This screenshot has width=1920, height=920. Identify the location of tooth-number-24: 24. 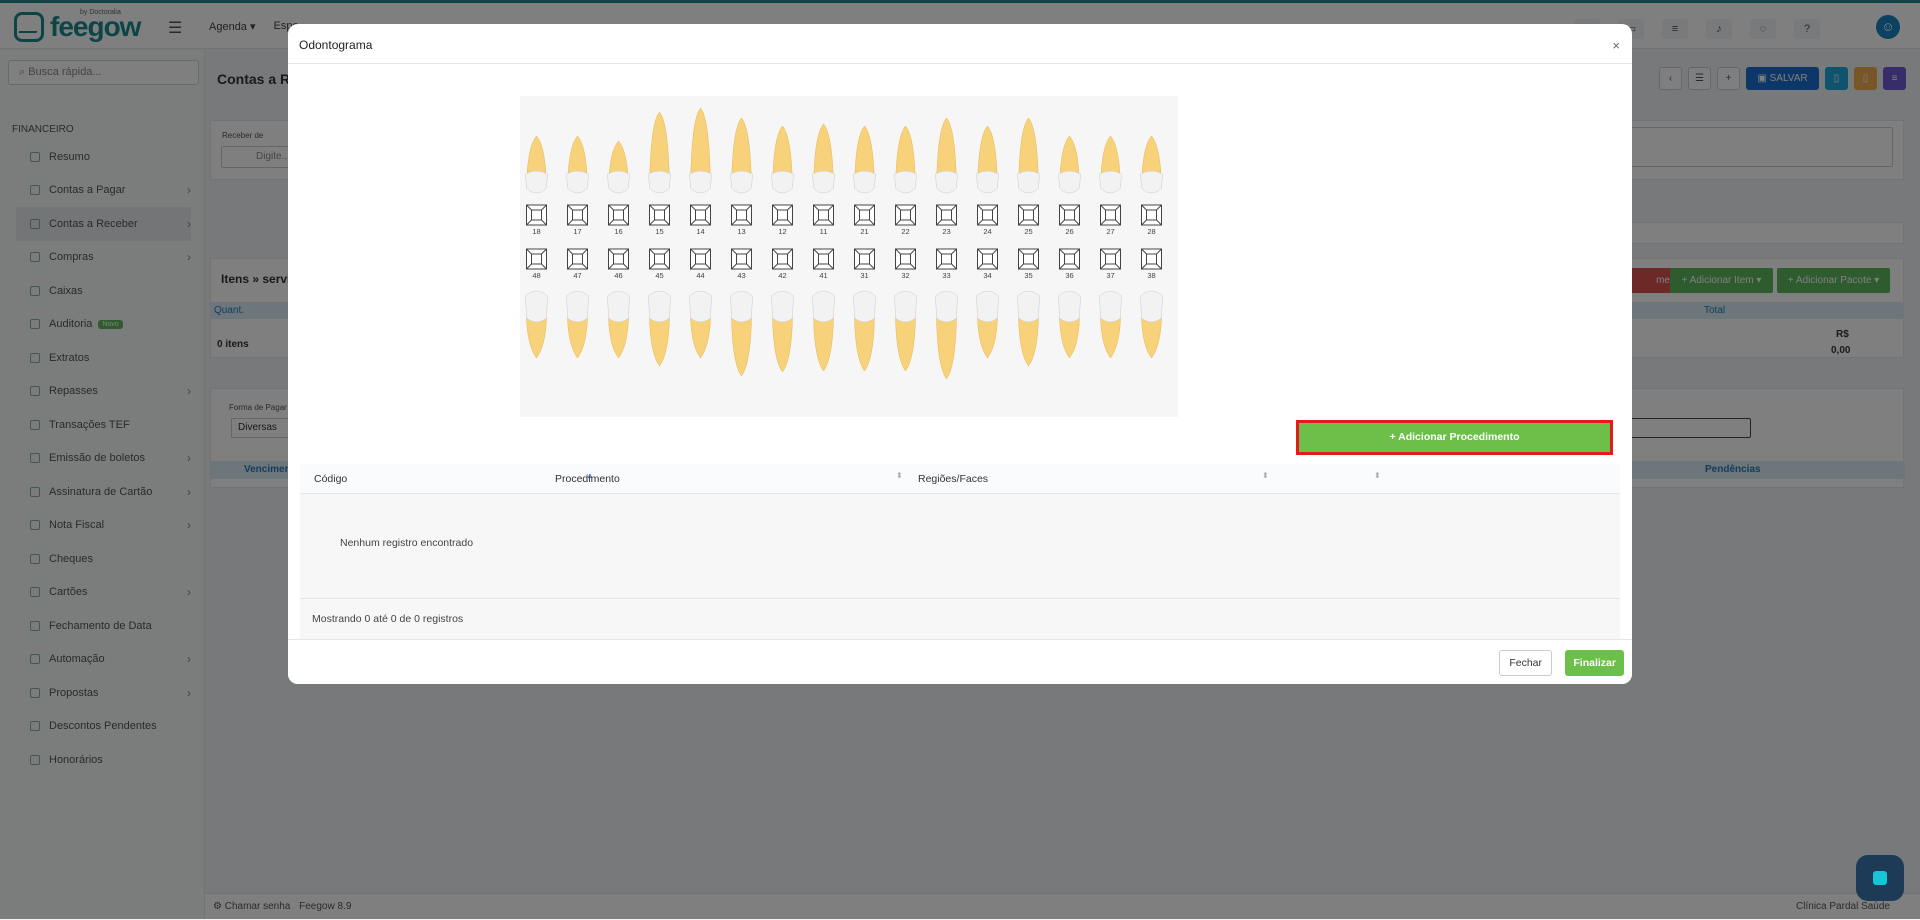
(987, 231).